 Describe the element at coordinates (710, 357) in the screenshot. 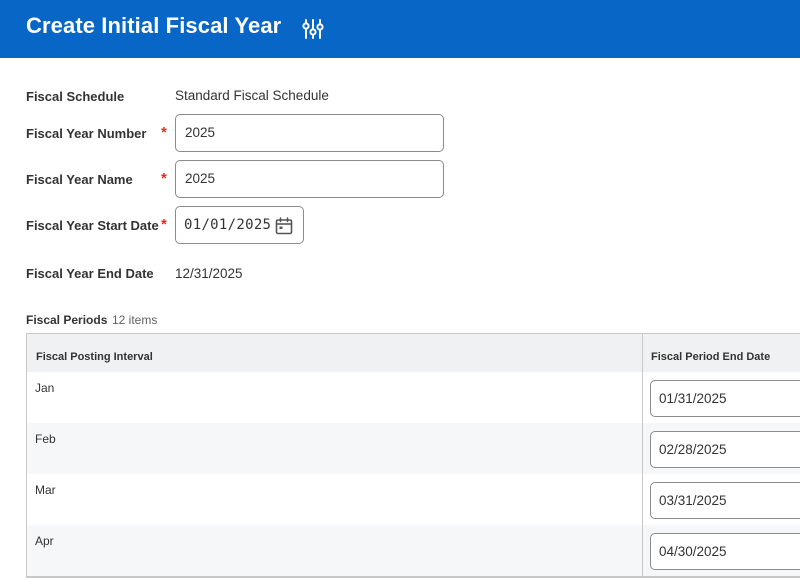

I see `column-header-fiscal-period-end-date: Fiscal Period End Date` at that location.